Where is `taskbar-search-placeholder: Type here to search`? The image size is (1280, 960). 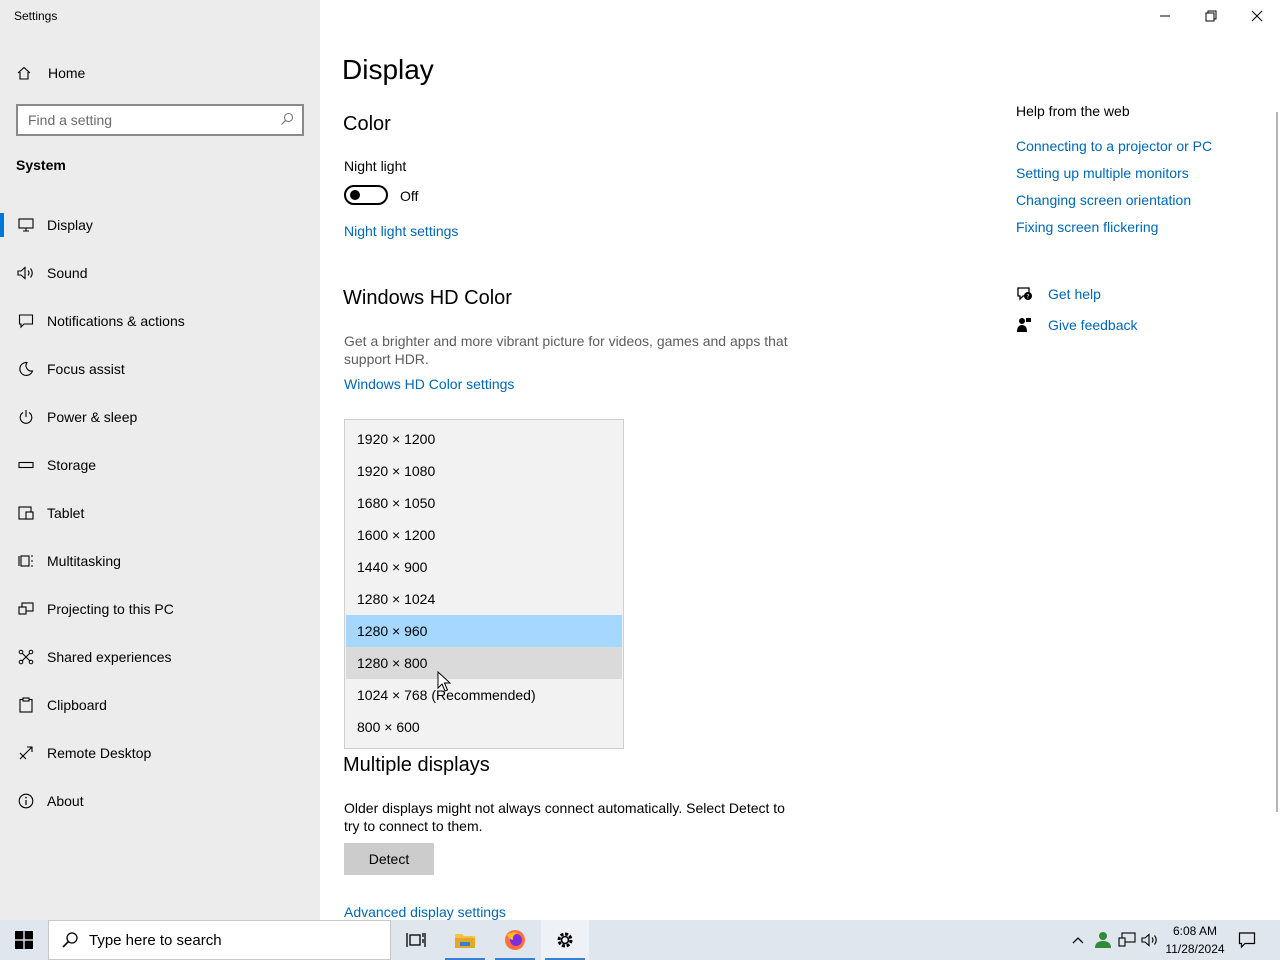
taskbar-search-placeholder: Type here to search is located at coordinates (155, 940).